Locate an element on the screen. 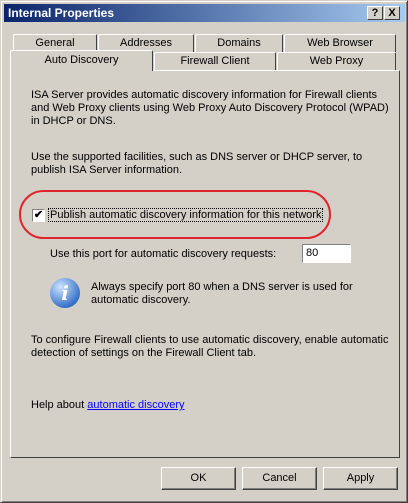 The width and height of the screenshot is (408, 503). tab-auto-discovery: Auto Discovery is located at coordinates (81, 60).